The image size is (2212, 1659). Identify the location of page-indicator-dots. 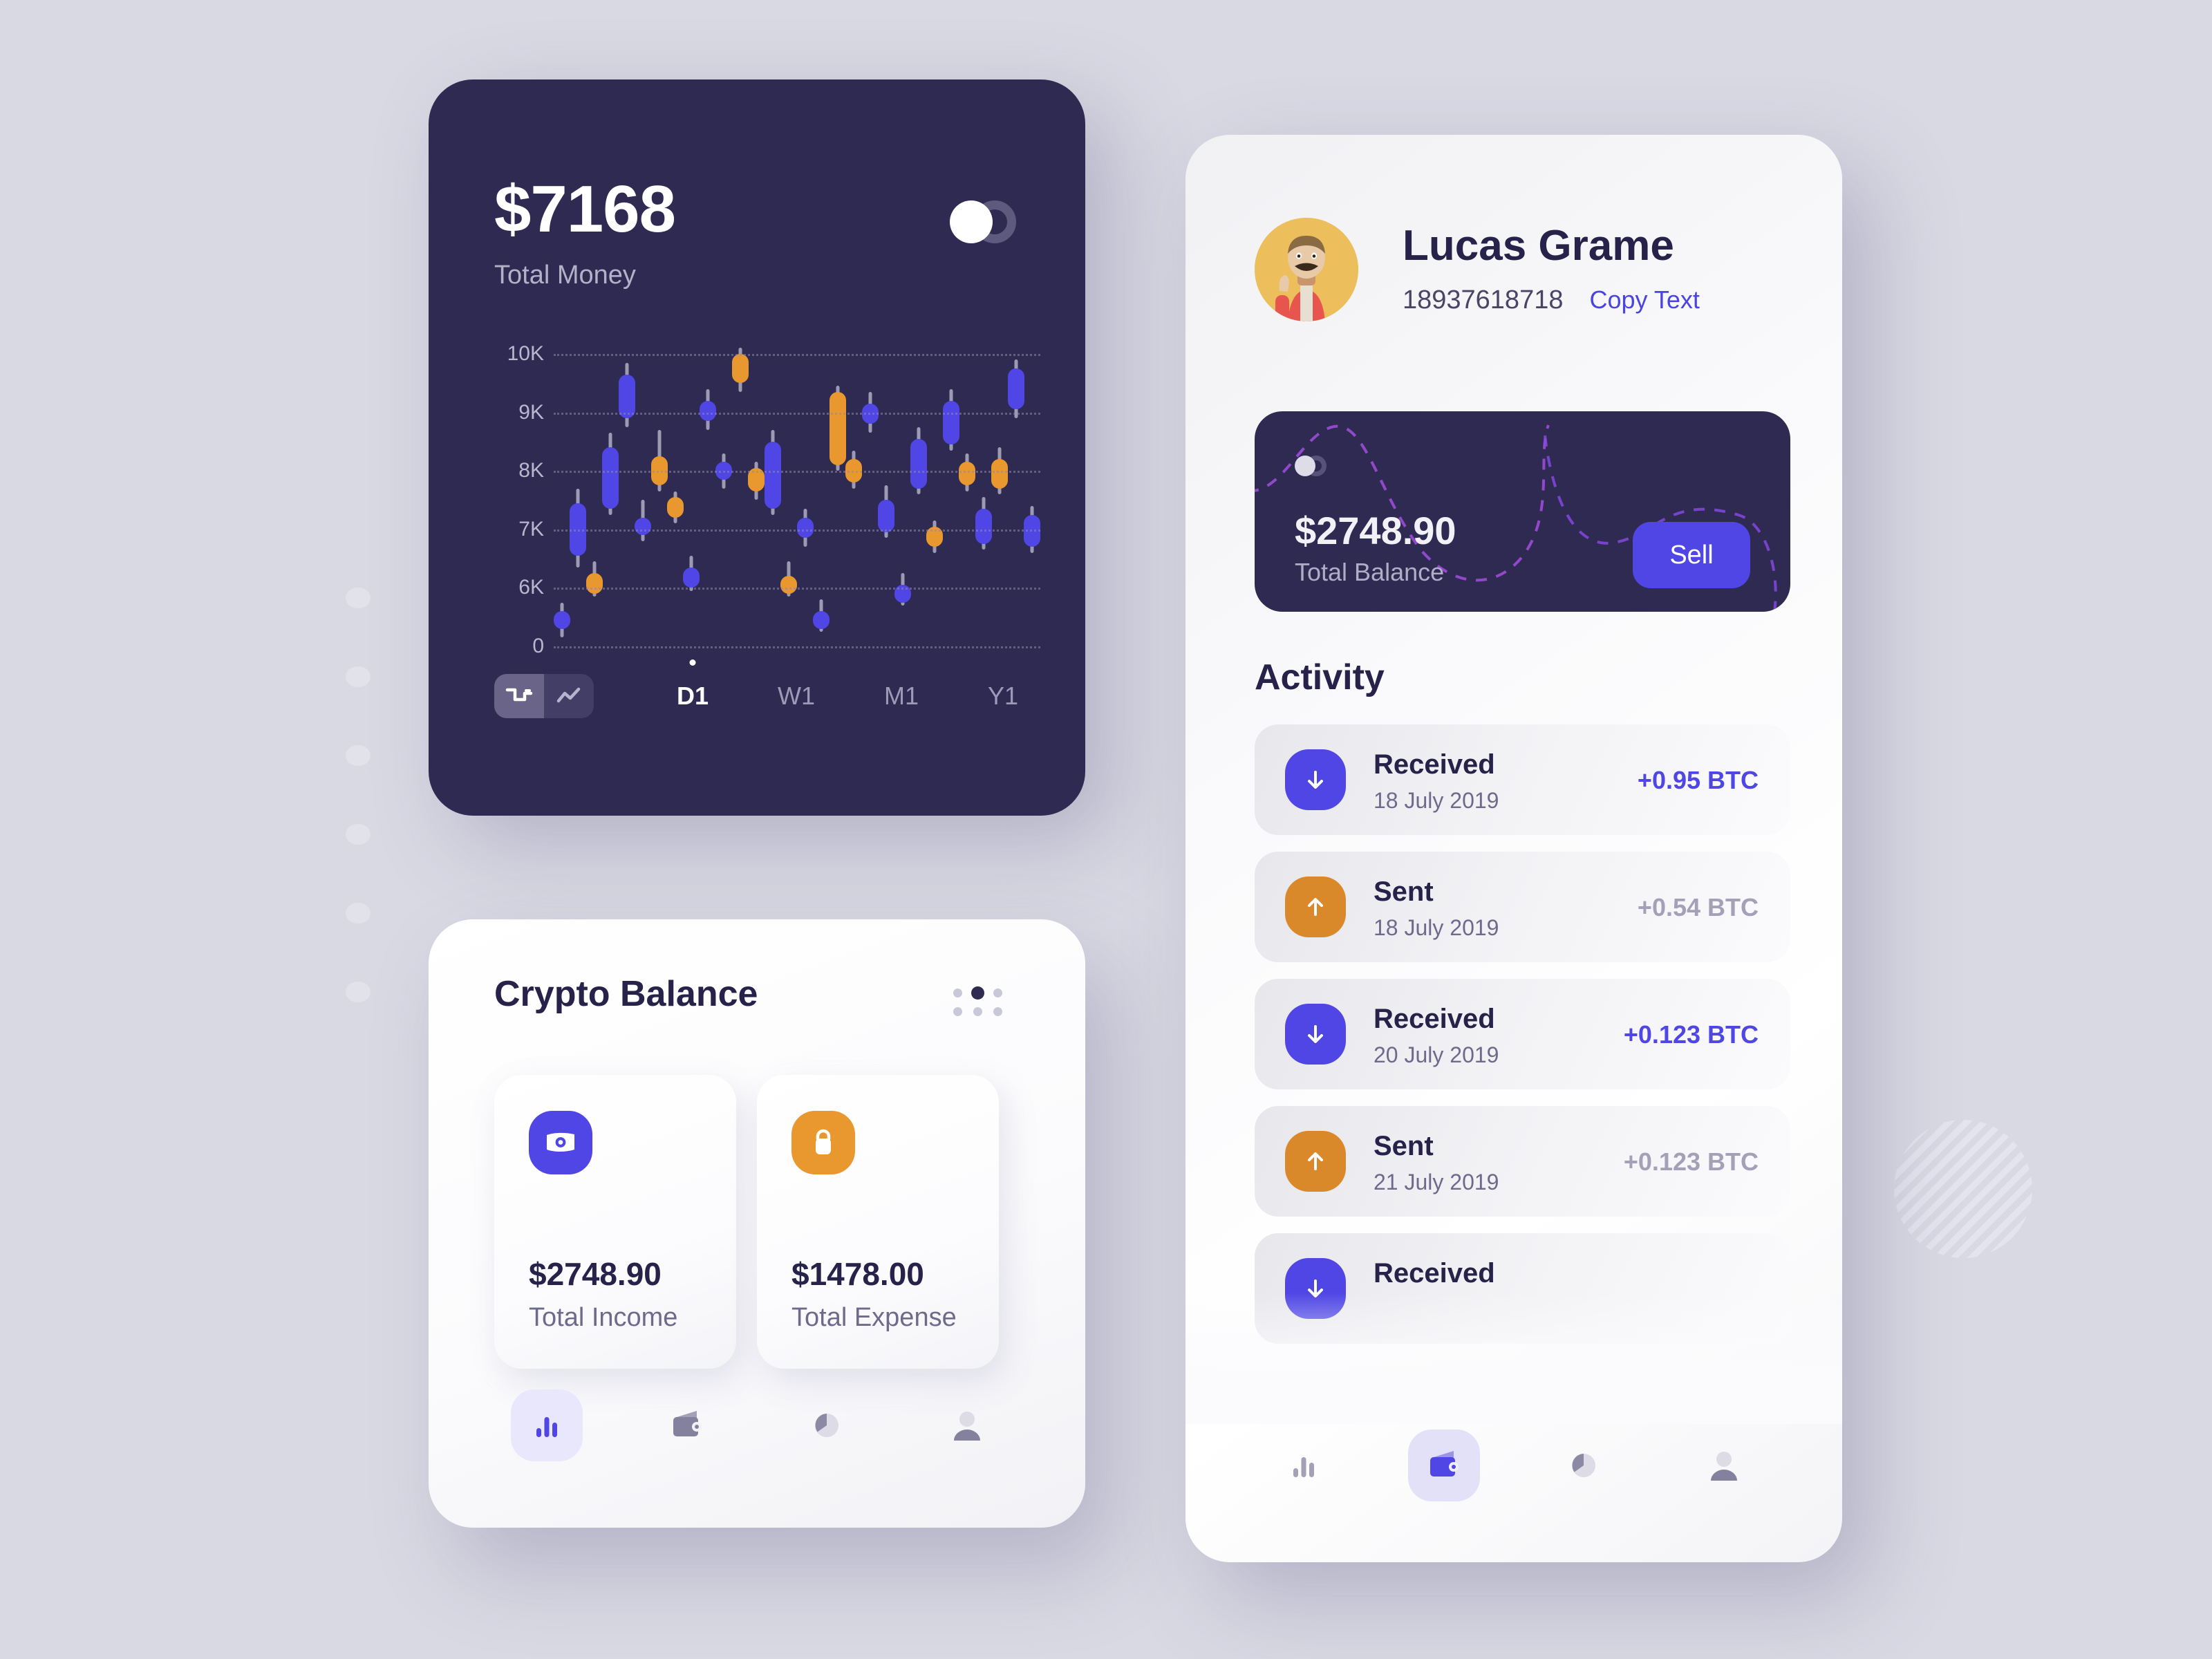
(358, 795).